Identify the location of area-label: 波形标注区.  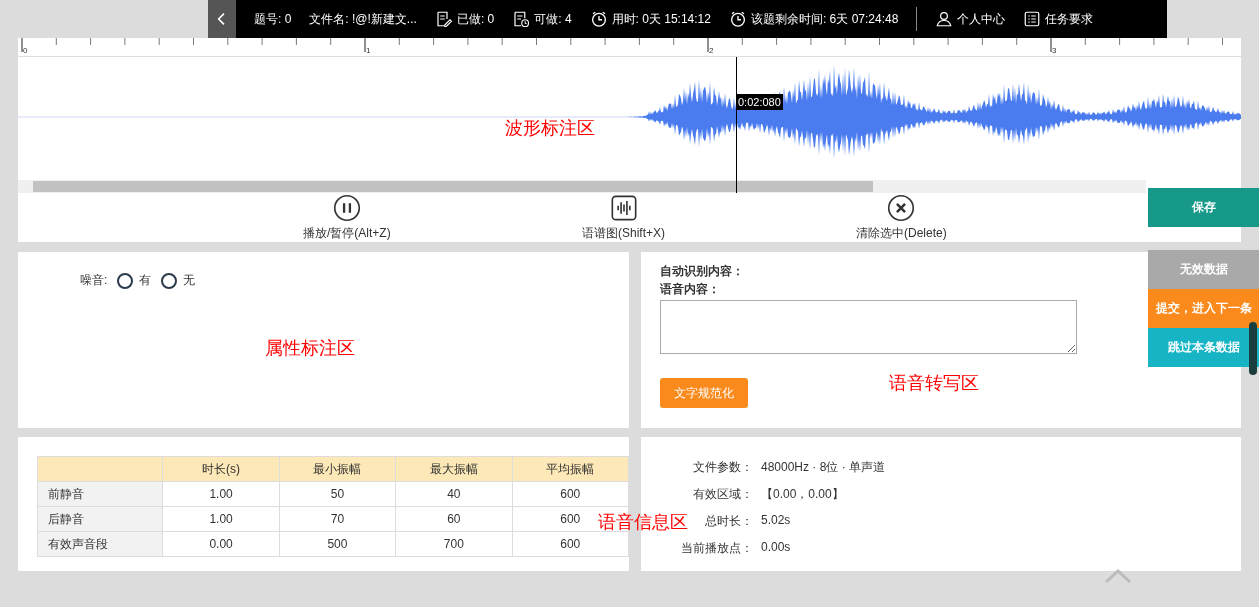
(550, 128).